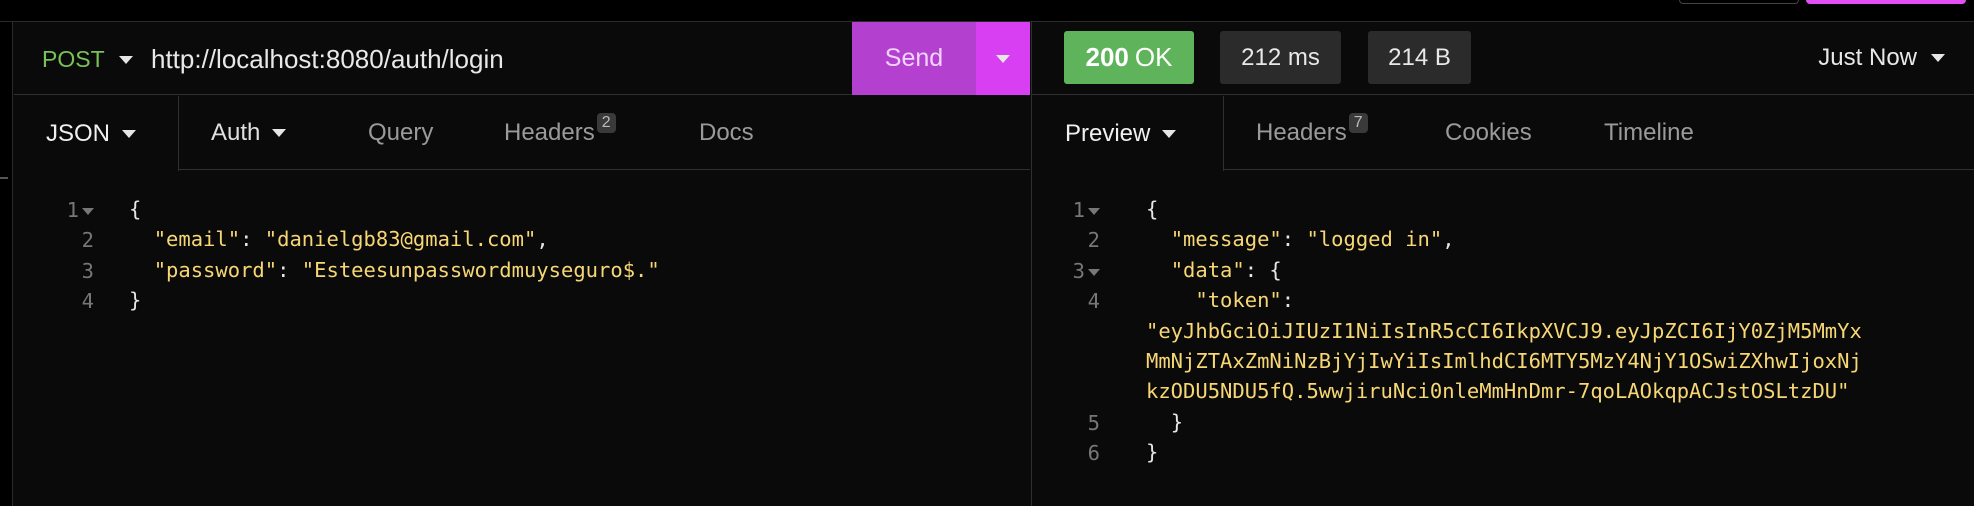 This screenshot has height=506, width=1974. Describe the element at coordinates (351, 239) in the screenshot. I see `code-line: "email": "danielgb83@gmail.com",` at that location.